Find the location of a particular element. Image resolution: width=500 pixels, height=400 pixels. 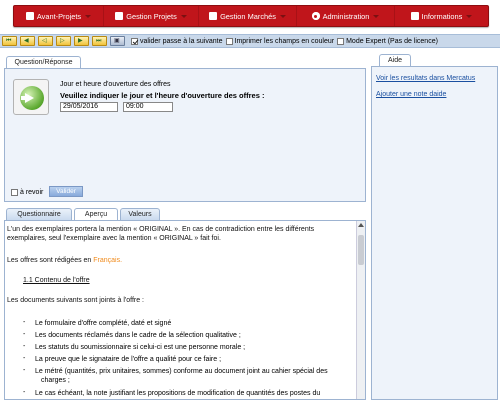

revoir-option: à revoir is located at coordinates (27, 192).